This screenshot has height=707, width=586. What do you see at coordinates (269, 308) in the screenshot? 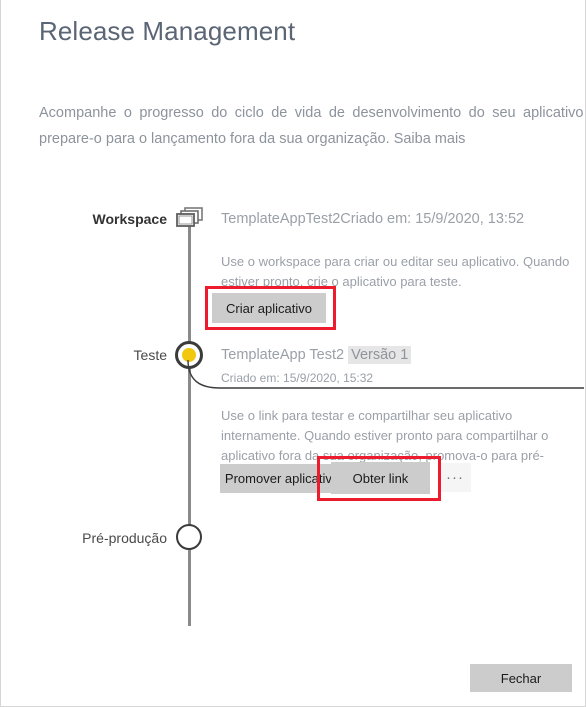
I see `criar-aplicativo-button: Criar aplicativo` at bounding box center [269, 308].